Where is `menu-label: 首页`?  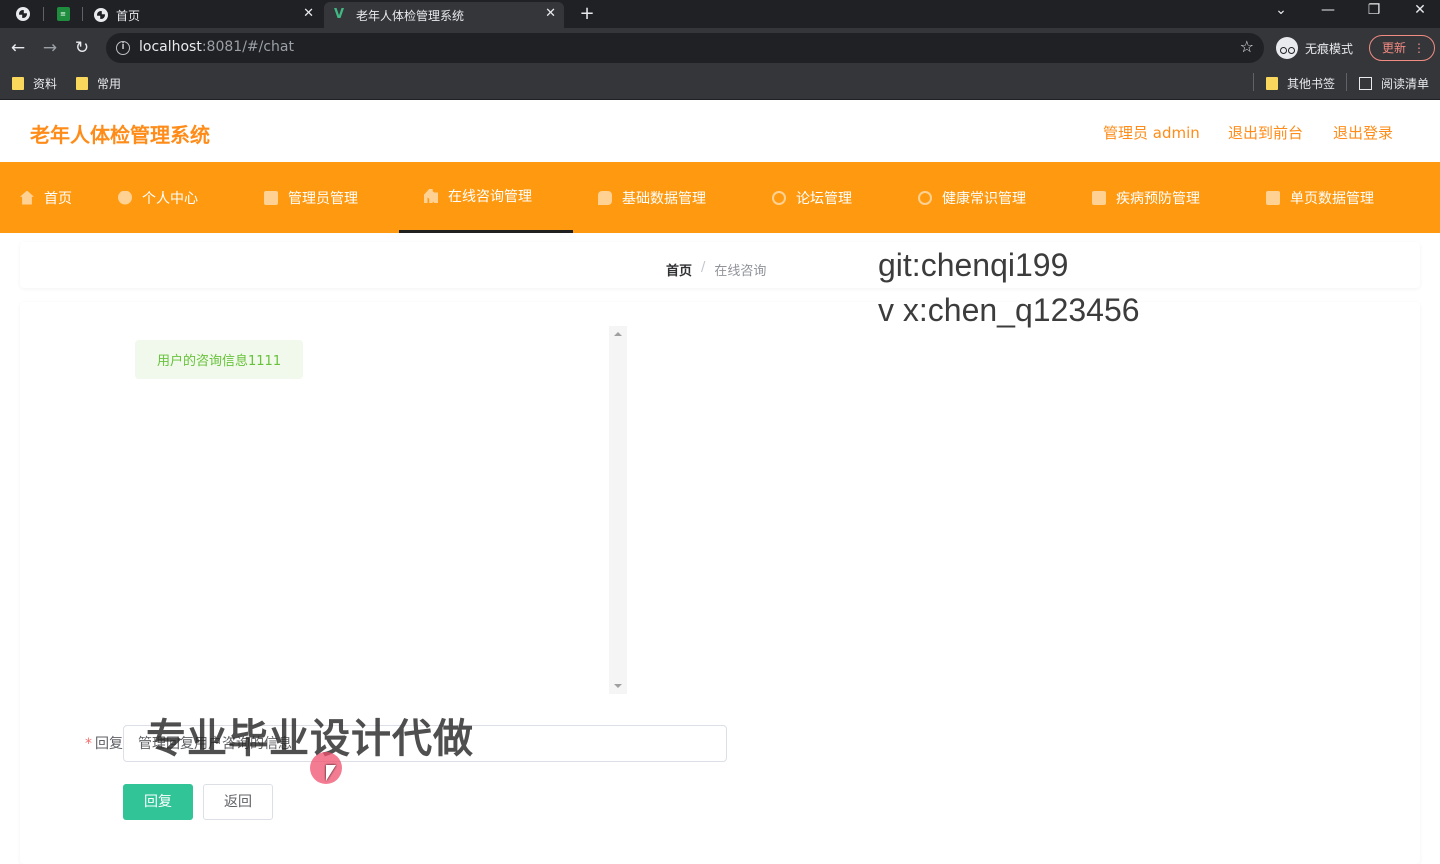 menu-label: 首页 is located at coordinates (58, 198).